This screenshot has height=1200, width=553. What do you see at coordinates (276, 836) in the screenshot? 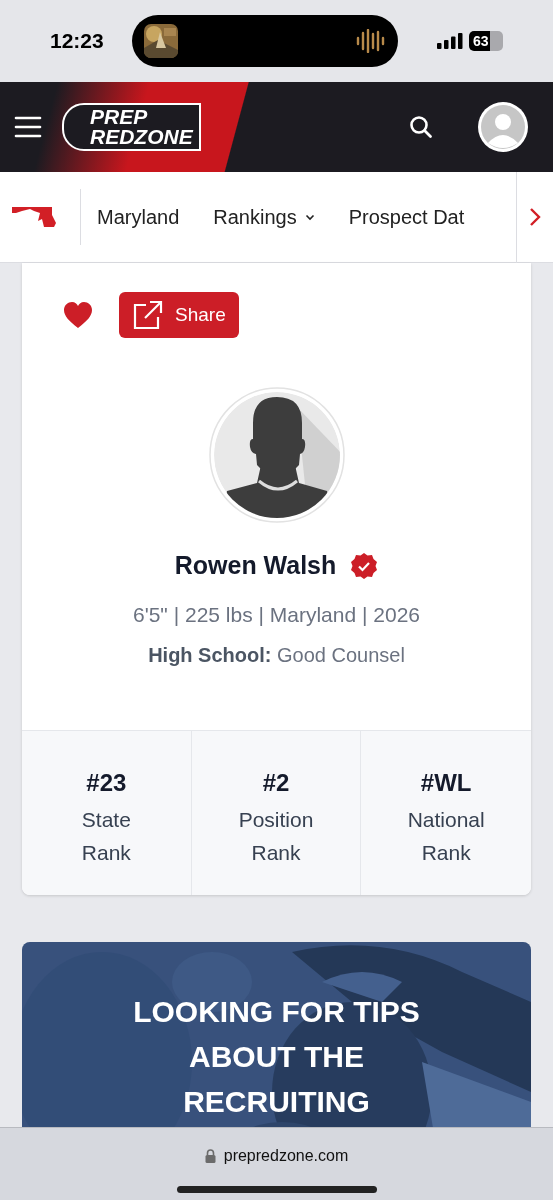
I see `stat-label: Position Rank` at bounding box center [276, 836].